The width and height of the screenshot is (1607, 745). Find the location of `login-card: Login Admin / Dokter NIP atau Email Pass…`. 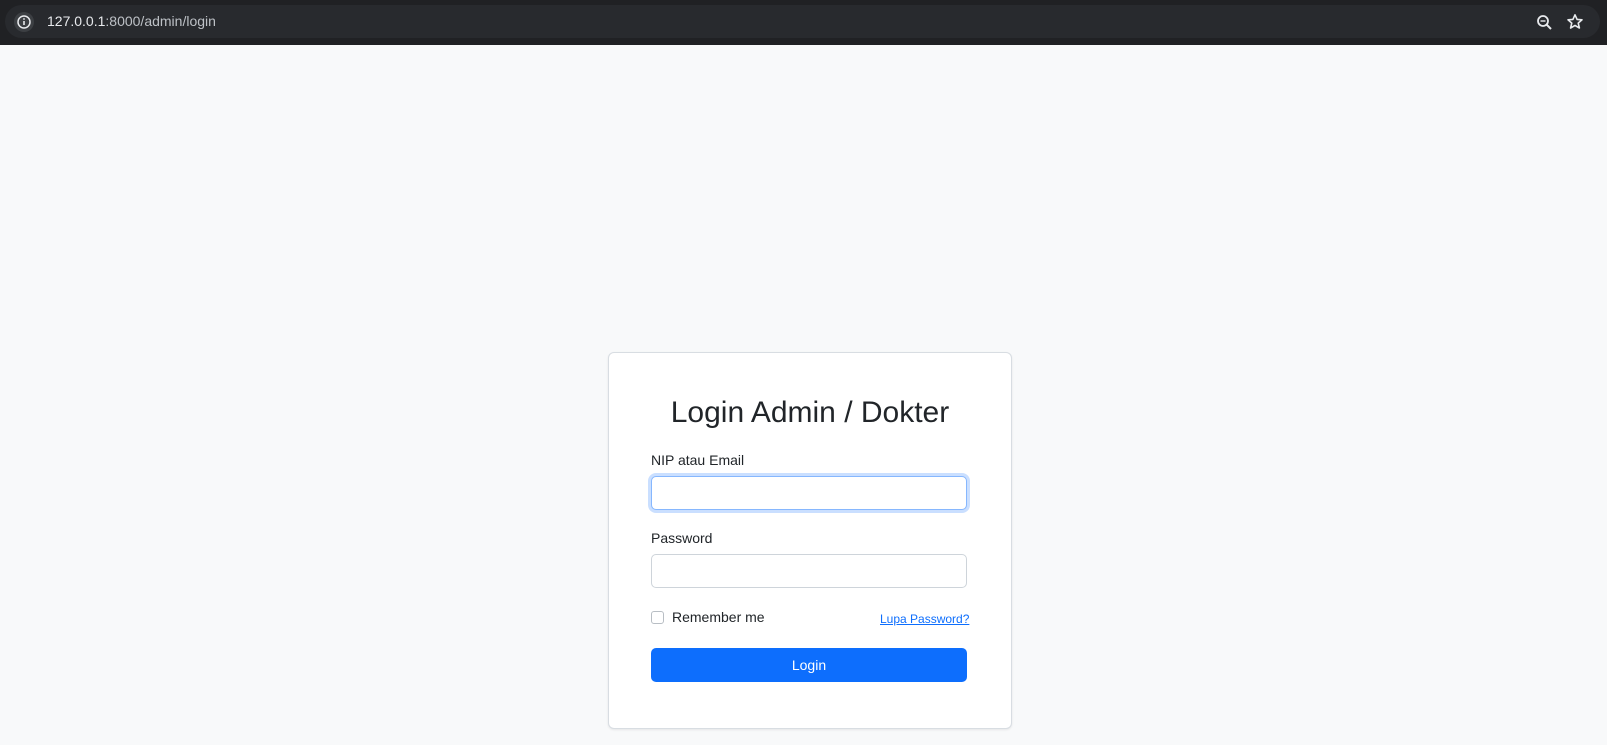

login-card: Login Admin / Dokter NIP atau Email Pass… is located at coordinates (810, 540).